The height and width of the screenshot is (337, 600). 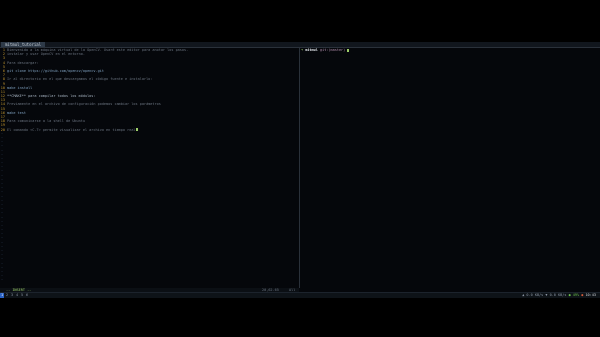 I want to click on shell-cursor, so click(x=348, y=50).